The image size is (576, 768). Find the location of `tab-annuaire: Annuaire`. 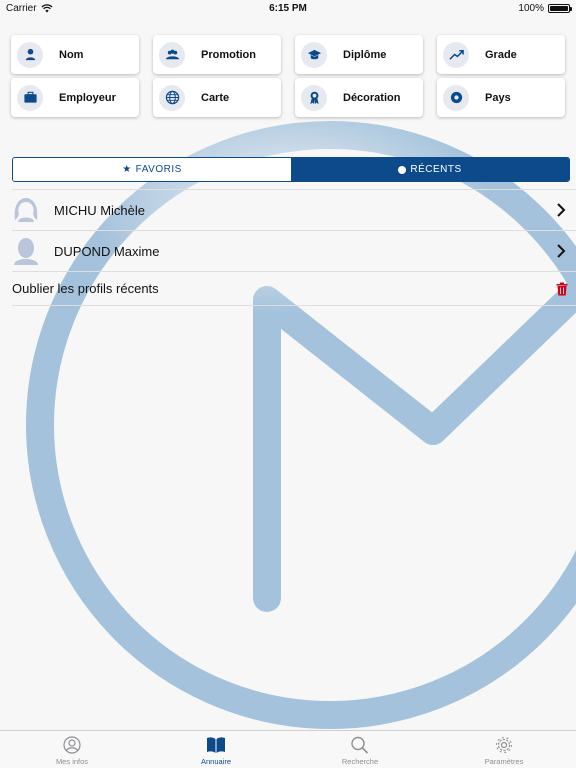

tab-annuaire: Annuaire is located at coordinates (216, 749).